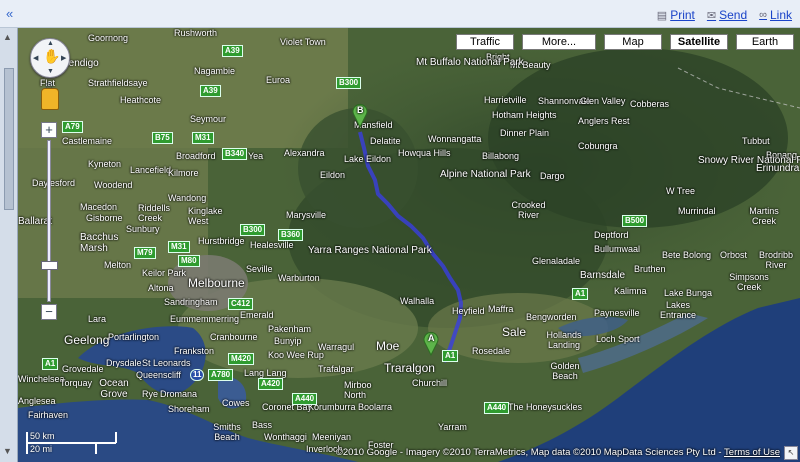 The image size is (800, 462). Describe the element at coordinates (734, 255) in the screenshot. I see `place-label: Orbost` at that location.